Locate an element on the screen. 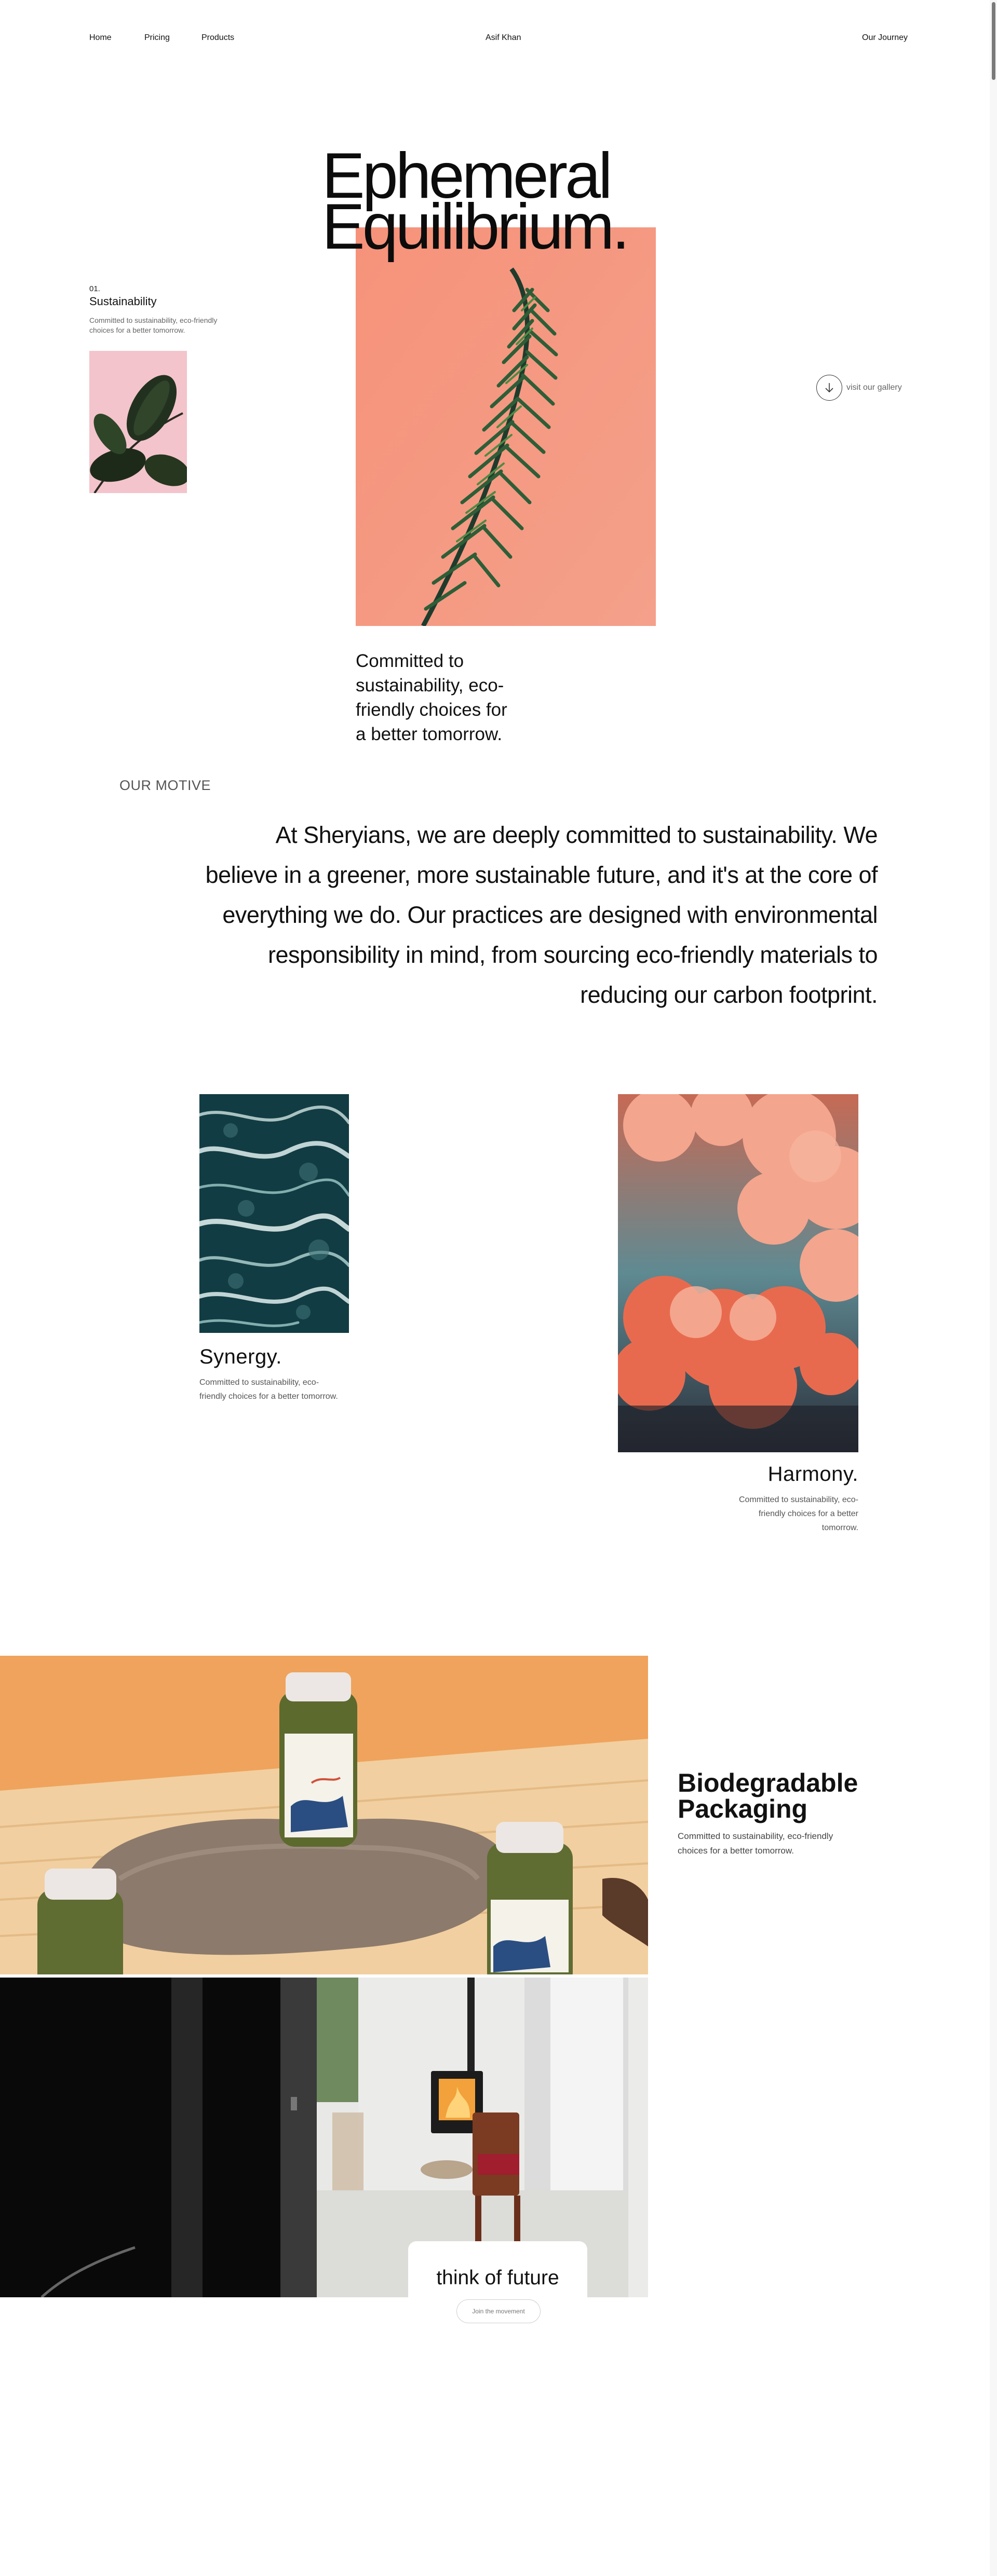  join-movement-button: Join the movement is located at coordinates (498, 2311).